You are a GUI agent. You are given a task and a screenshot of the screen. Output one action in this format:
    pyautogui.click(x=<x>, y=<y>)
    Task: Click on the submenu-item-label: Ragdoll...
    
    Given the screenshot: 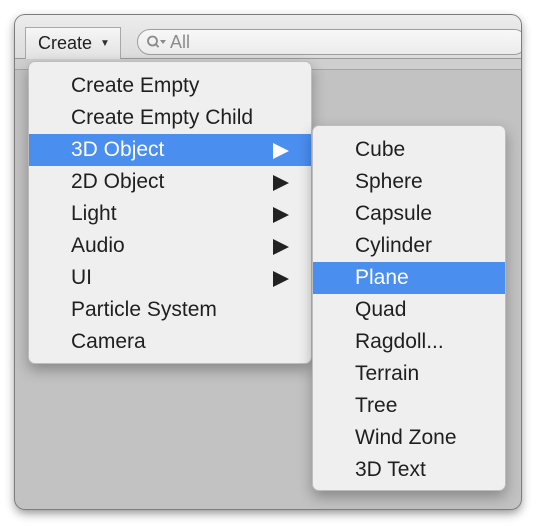 What is the action you would take?
    pyautogui.click(x=399, y=341)
    